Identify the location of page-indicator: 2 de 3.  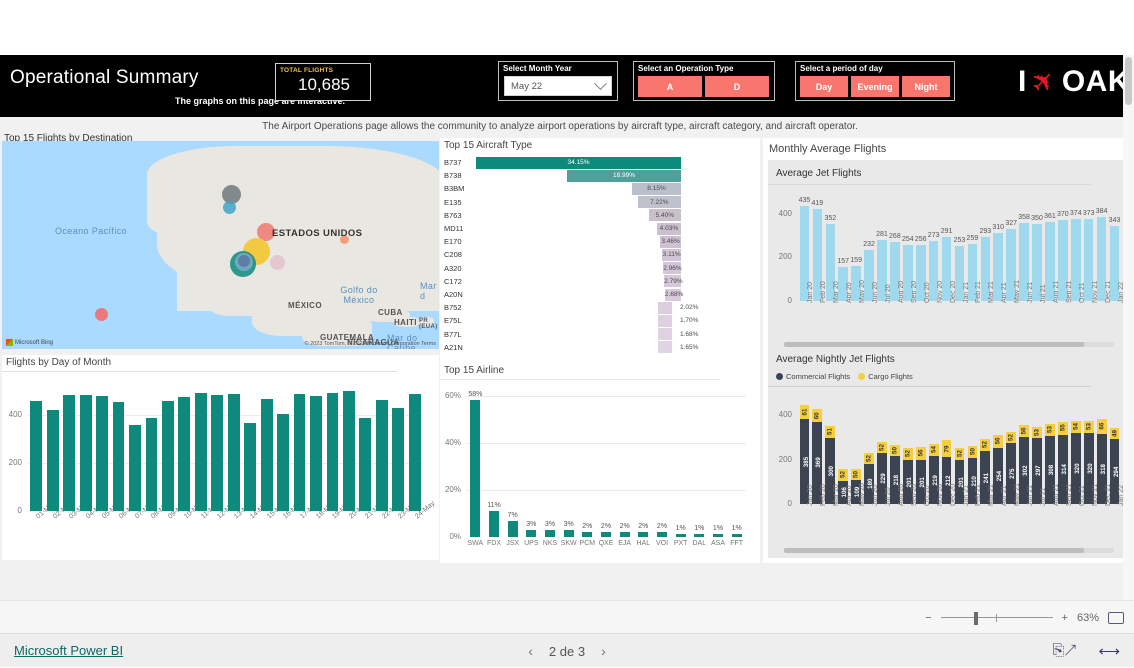
(567, 651).